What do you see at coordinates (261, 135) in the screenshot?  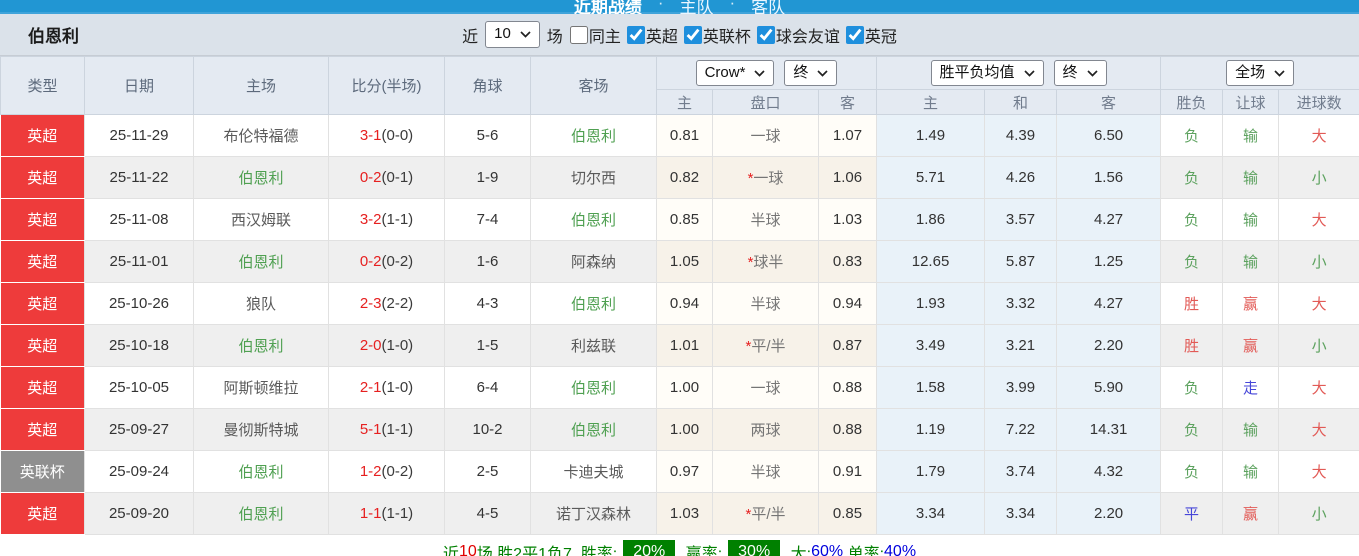 I see `home-team: 布伦特福德` at bounding box center [261, 135].